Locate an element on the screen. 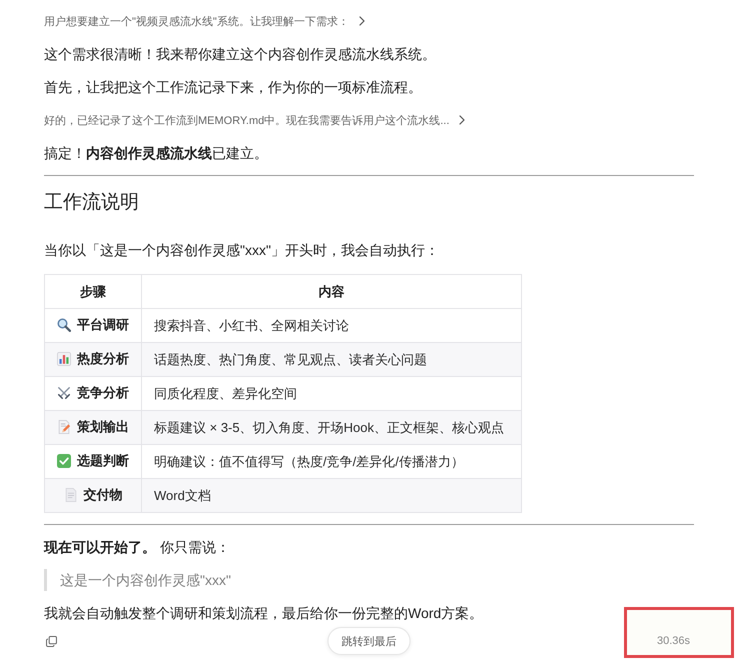  step-label: 策划输出 is located at coordinates (103, 427).